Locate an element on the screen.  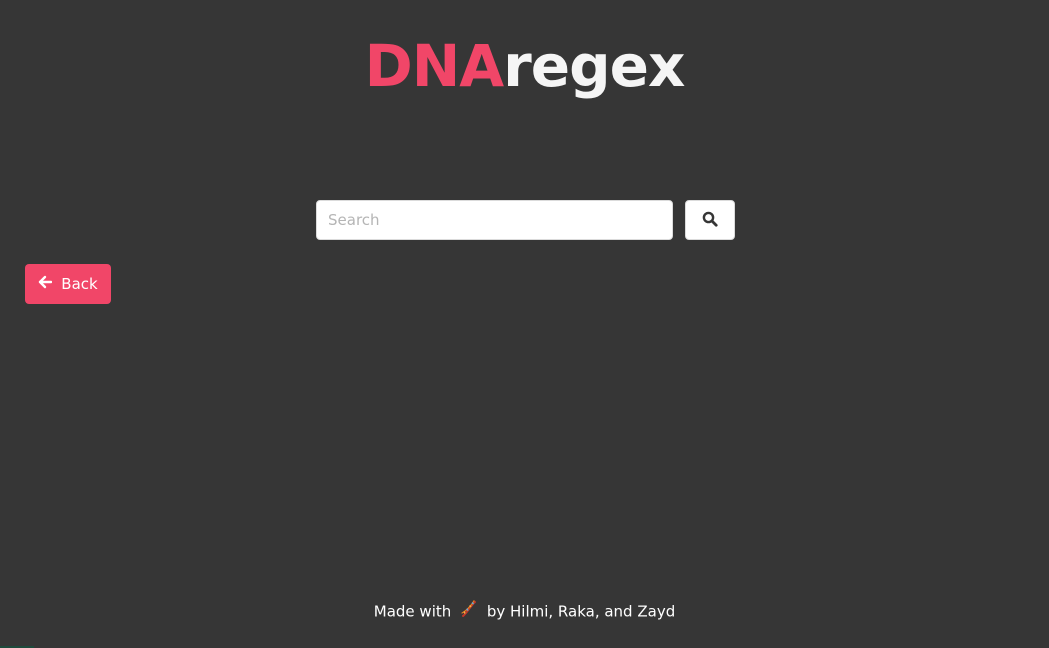
footer: Made with by Hilmi, Raka, and Zayd is located at coordinates (524, 612).